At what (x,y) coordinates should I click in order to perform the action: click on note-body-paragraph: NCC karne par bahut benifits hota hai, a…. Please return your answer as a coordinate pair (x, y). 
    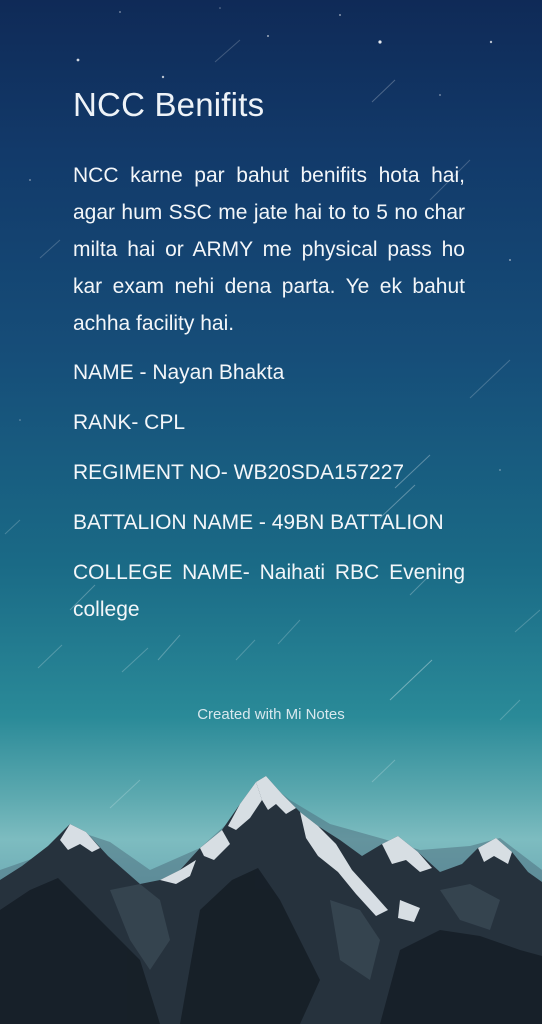
    Looking at the image, I should click on (269, 249).